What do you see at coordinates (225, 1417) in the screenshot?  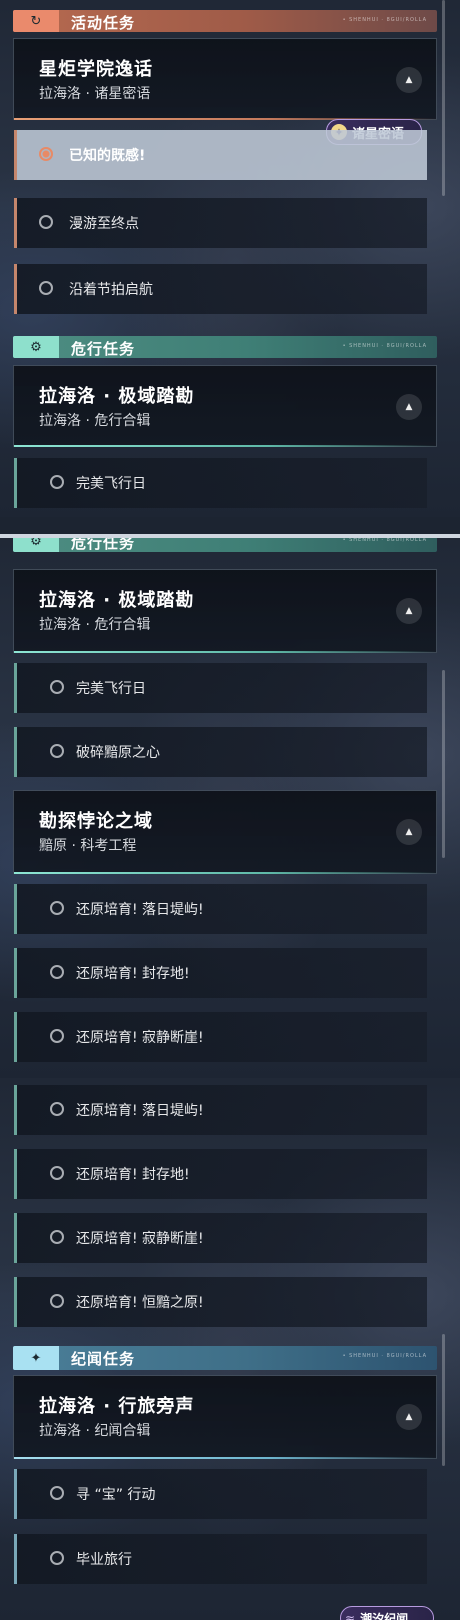 I see `quest-card: 拉海洛 · 行旅旁声 拉海洛 · 纪闻合辑 ▲` at bounding box center [225, 1417].